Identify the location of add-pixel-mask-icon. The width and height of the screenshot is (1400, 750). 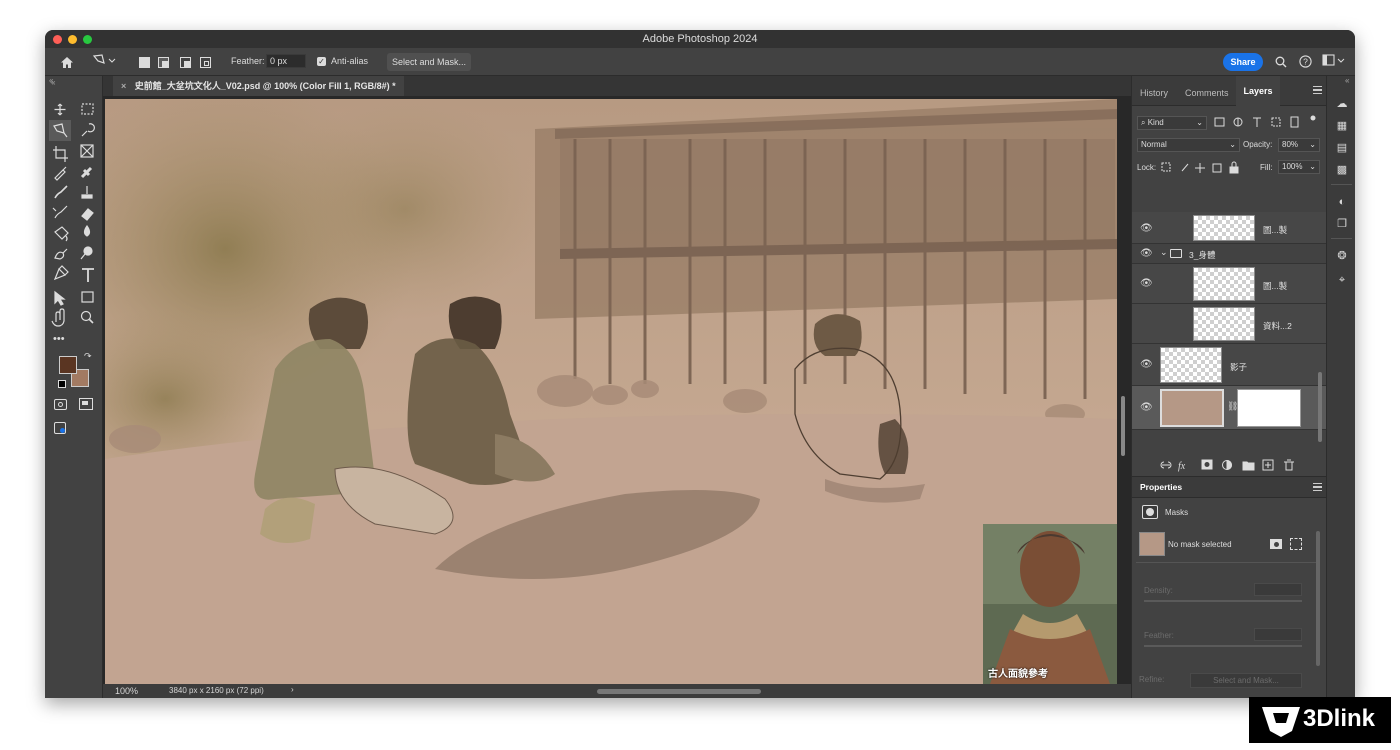
(1276, 544).